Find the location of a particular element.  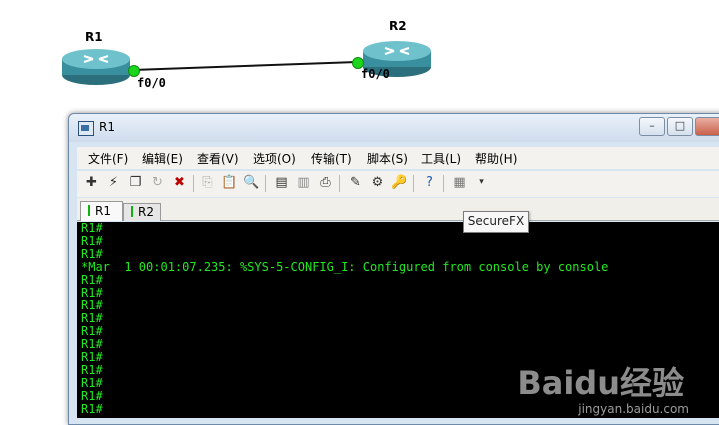

reconnect-icon: ↻ is located at coordinates (157, 182).